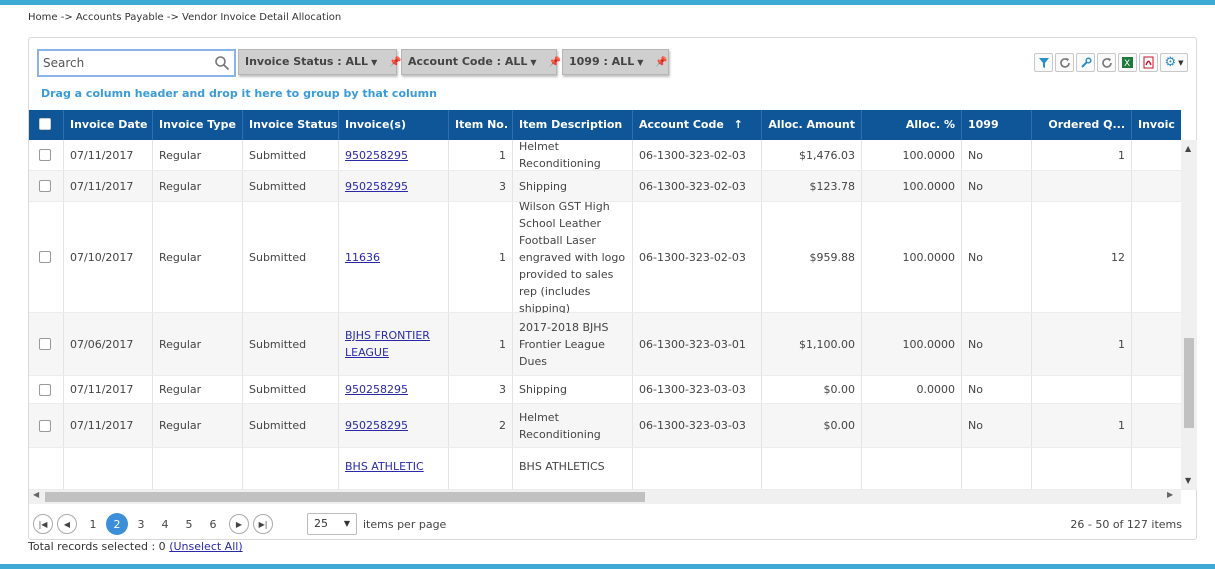  Describe the element at coordinates (1085, 62) in the screenshot. I see `wrench-icon` at that location.